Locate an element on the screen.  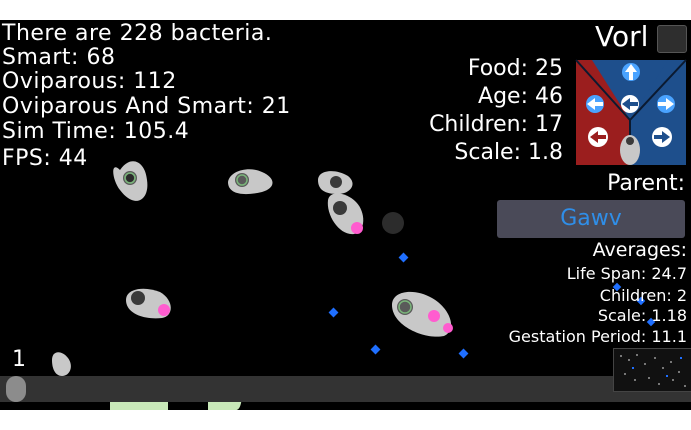
parent-label: Parent: is located at coordinates (646, 183).